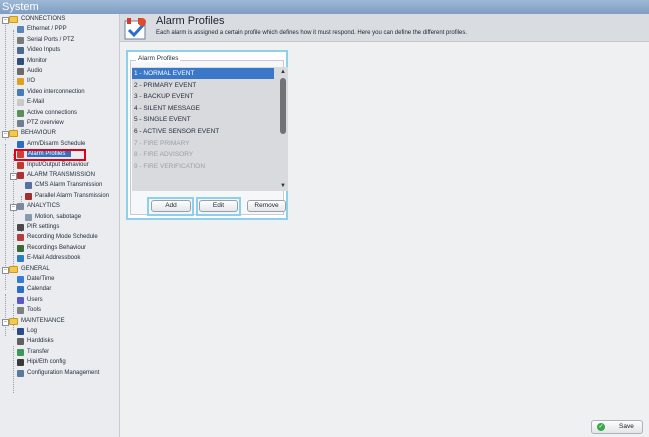 The width and height of the screenshot is (649, 437). Describe the element at coordinates (203, 119) in the screenshot. I see `profile-list-item: 5 - SINGLE EVENT` at that location.